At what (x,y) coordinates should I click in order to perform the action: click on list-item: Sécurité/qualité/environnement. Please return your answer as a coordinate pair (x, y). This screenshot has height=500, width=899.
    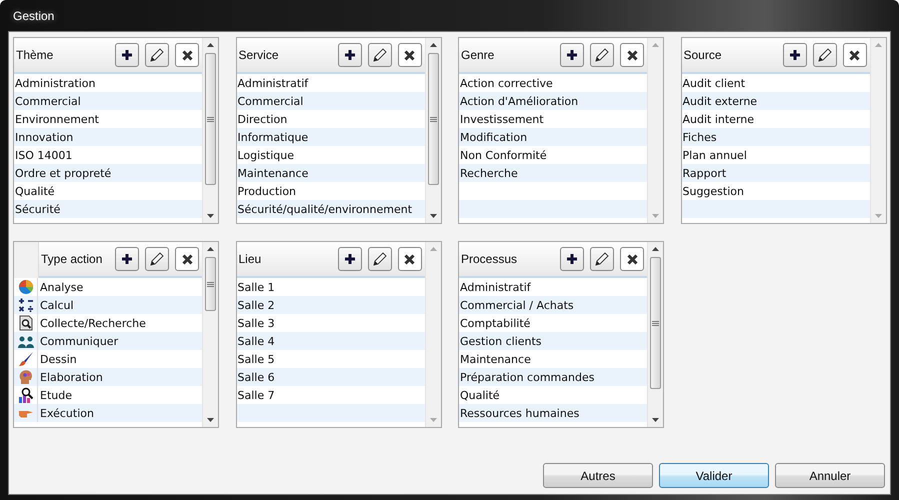
    Looking at the image, I should click on (324, 209).